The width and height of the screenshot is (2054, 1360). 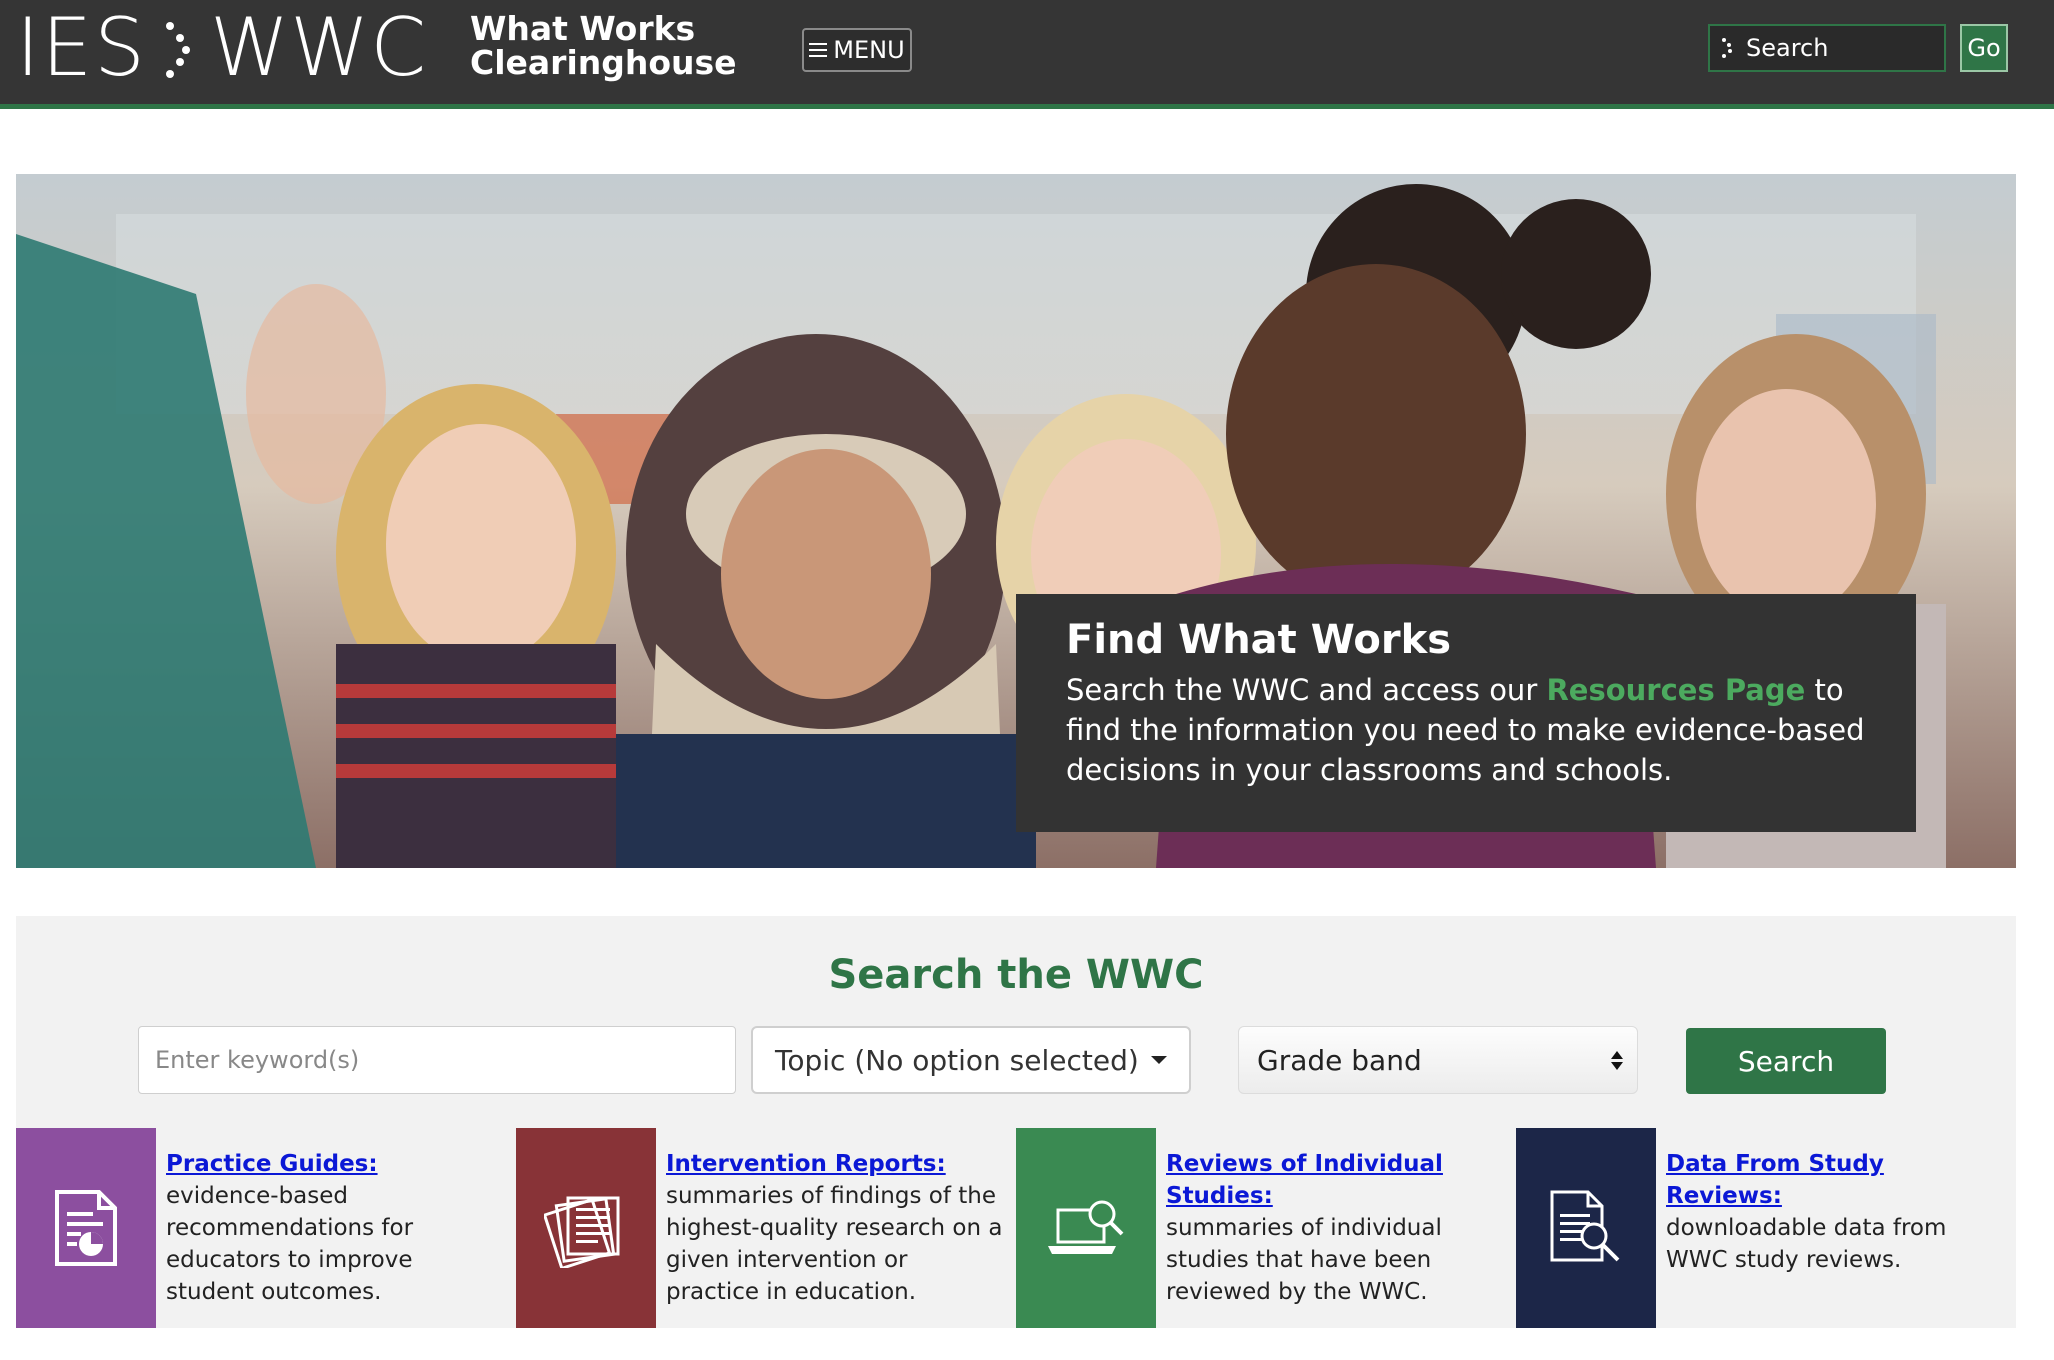 I want to click on header-search, so click(x=1827, y=48).